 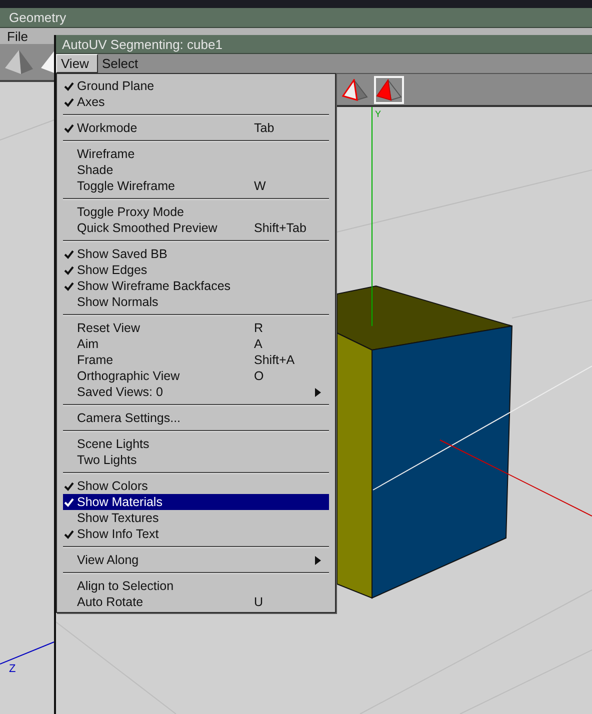 What do you see at coordinates (296, 18) in the screenshot?
I see `window-title: Geometry` at bounding box center [296, 18].